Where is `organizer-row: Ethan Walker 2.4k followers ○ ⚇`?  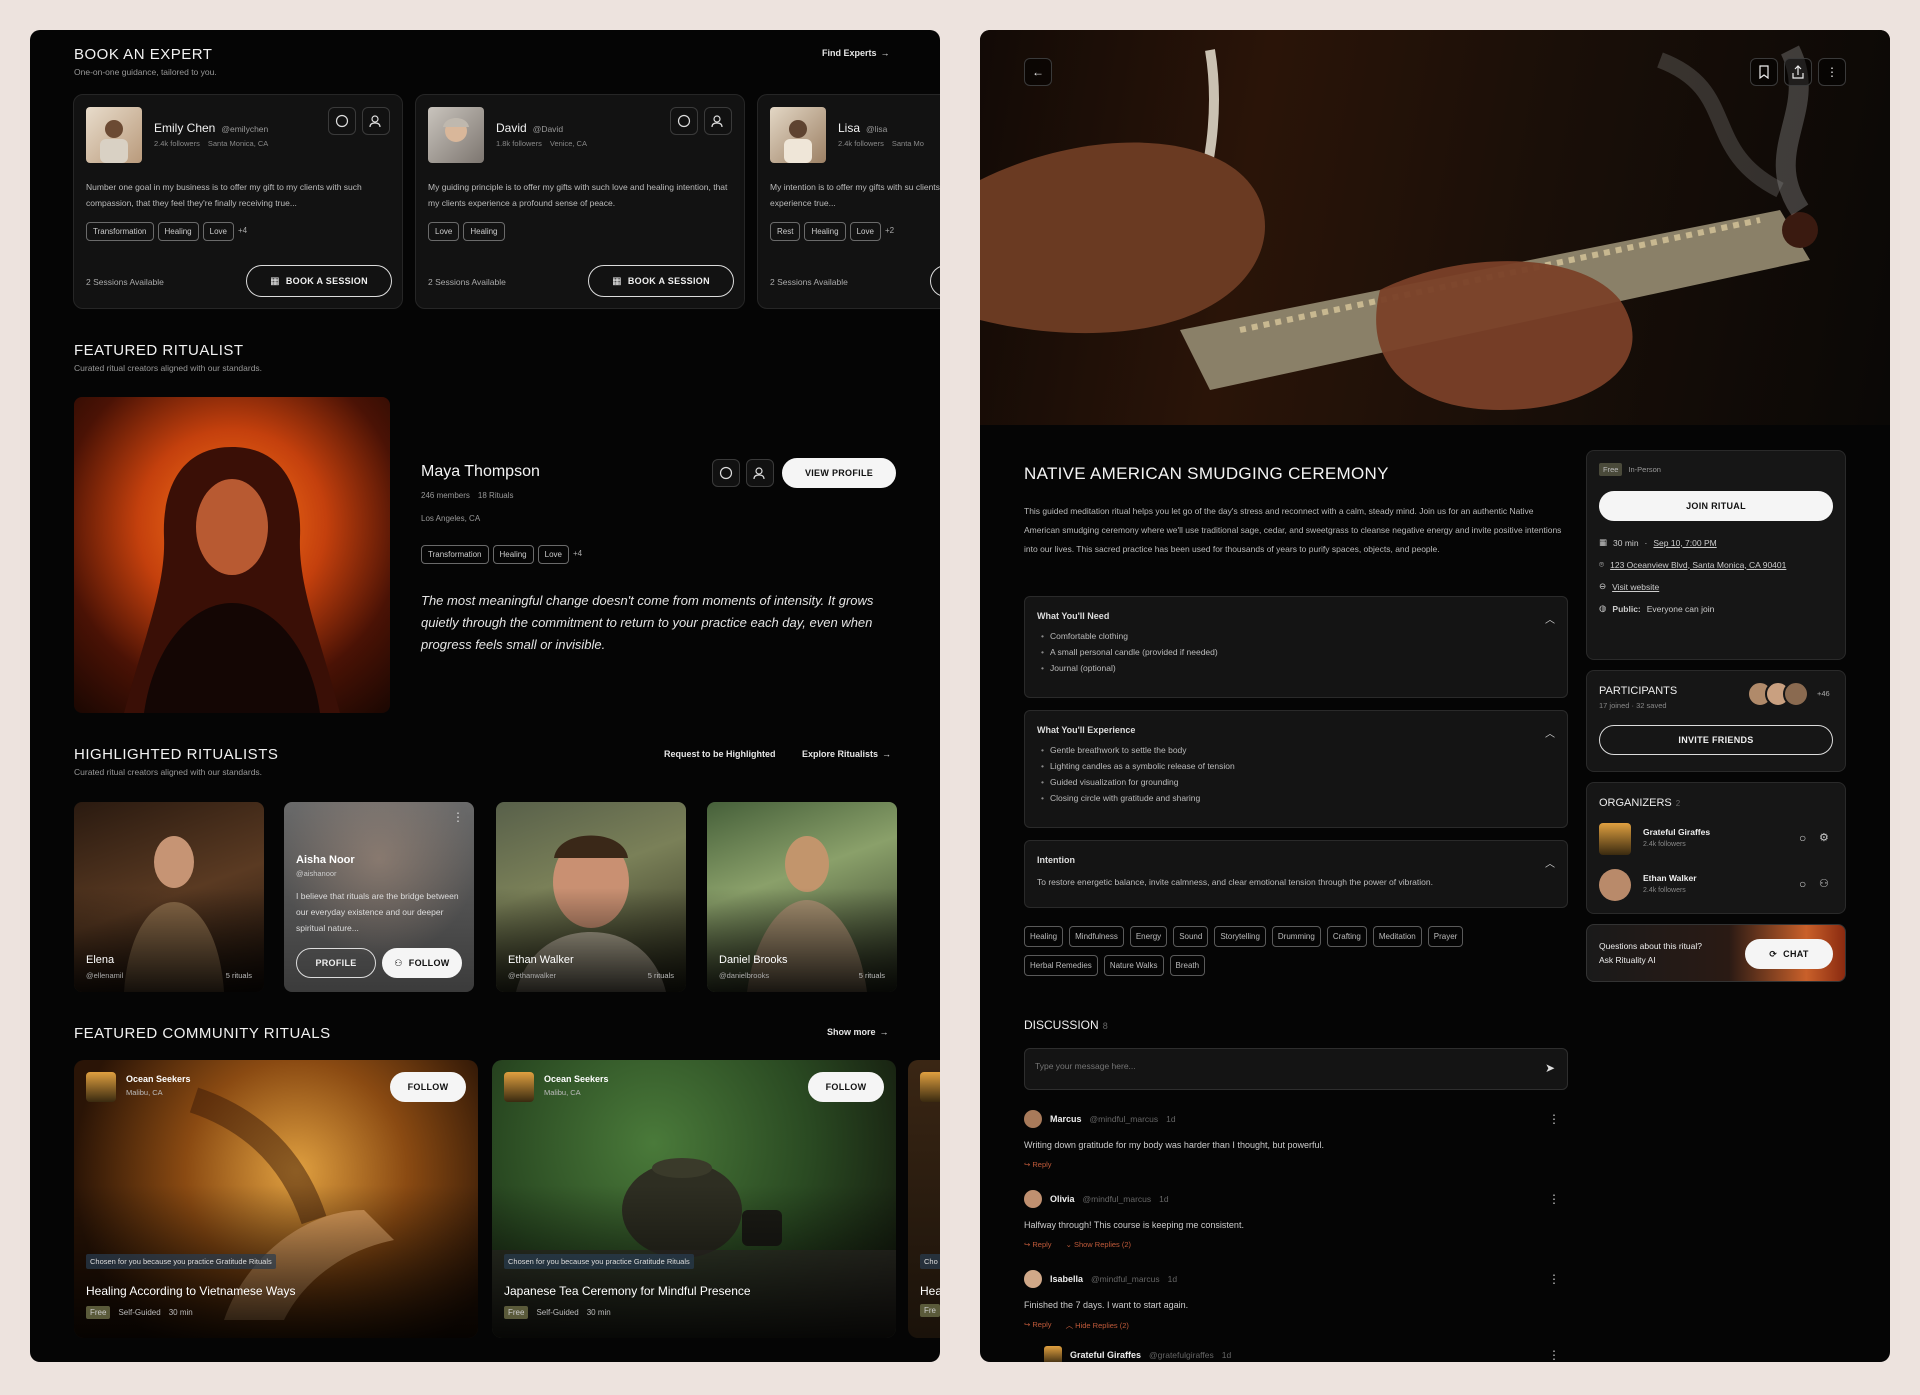
organizer-row: Ethan Walker 2.4k followers ○ ⚇ is located at coordinates (1716, 886).